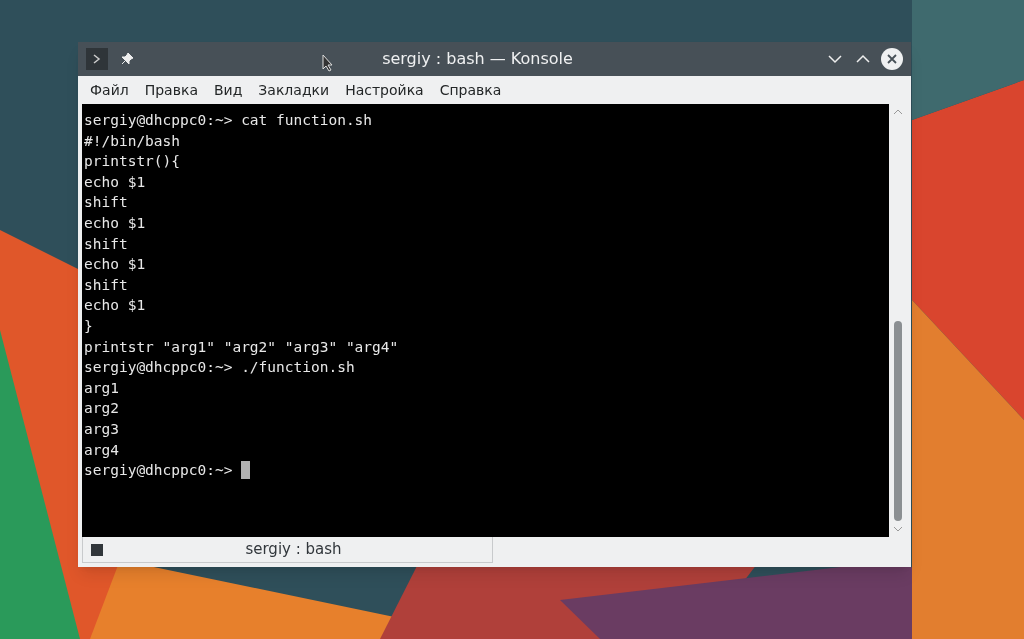 The height and width of the screenshot is (639, 1024). What do you see at coordinates (101, 450) in the screenshot?
I see `terminal-line: arg4` at bounding box center [101, 450].